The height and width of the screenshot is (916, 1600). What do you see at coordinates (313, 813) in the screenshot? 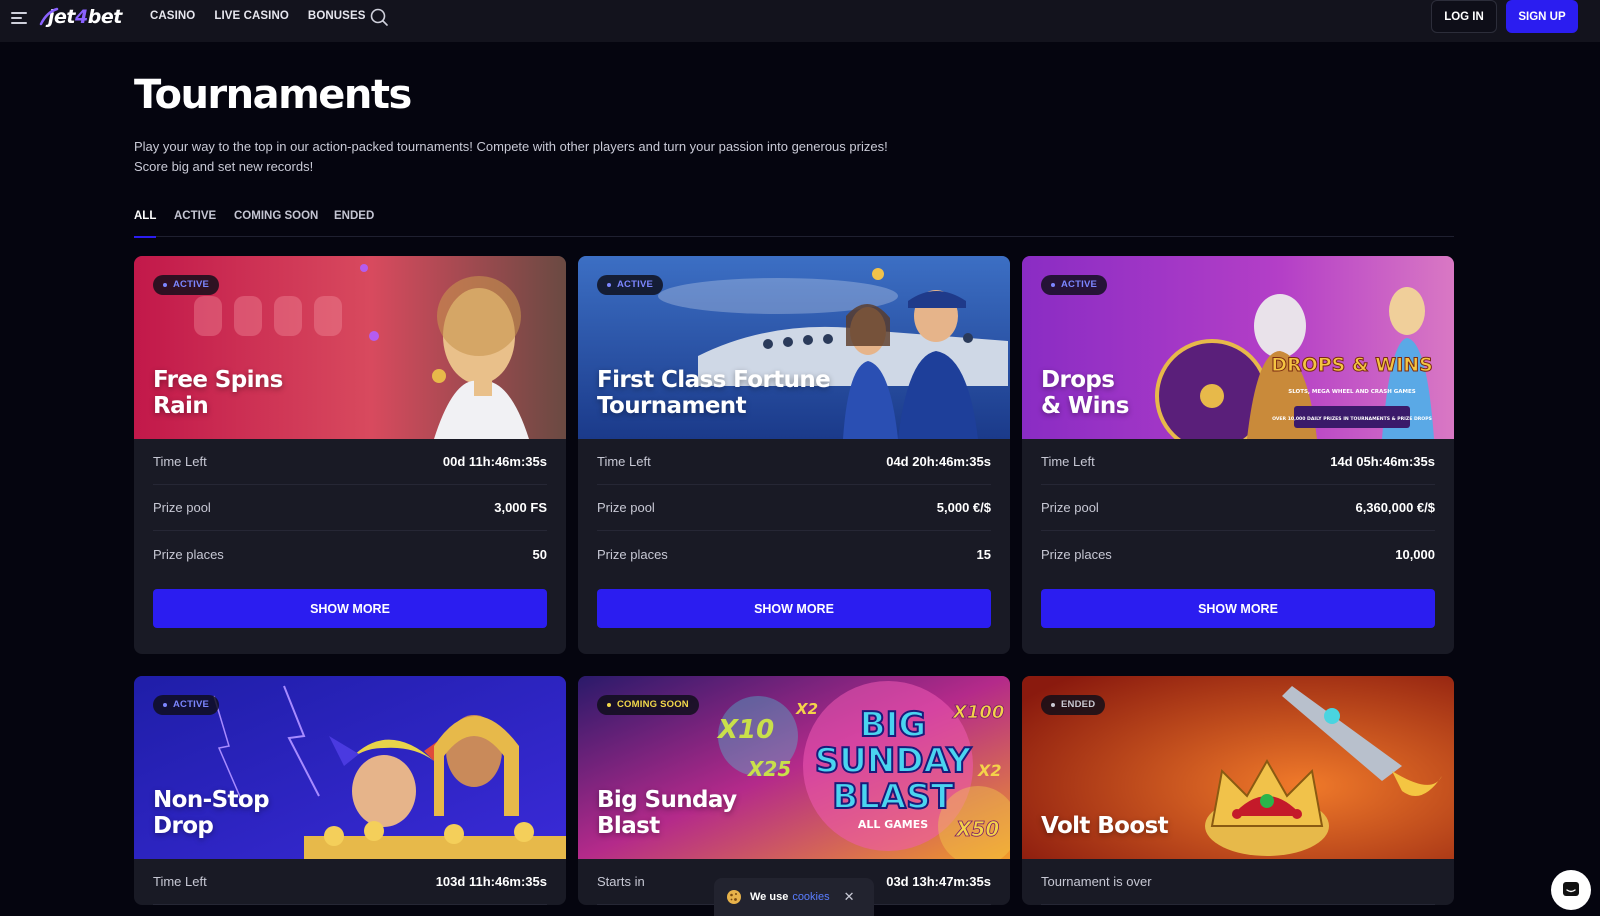
I see `card-title: Non-Stop Drop` at bounding box center [313, 813].